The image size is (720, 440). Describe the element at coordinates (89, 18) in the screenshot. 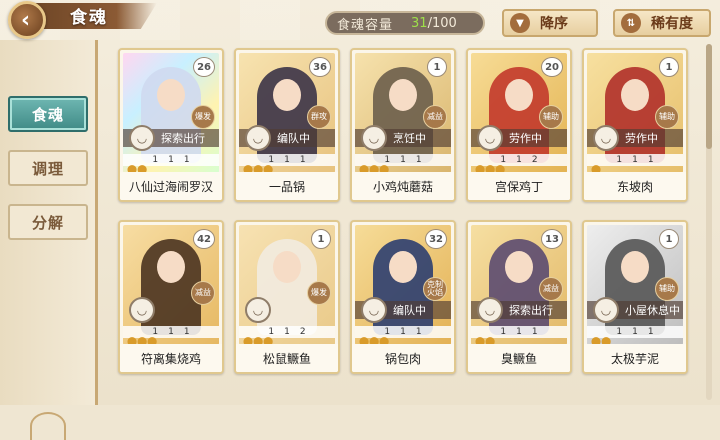

I see `page-title: 食魂` at that location.